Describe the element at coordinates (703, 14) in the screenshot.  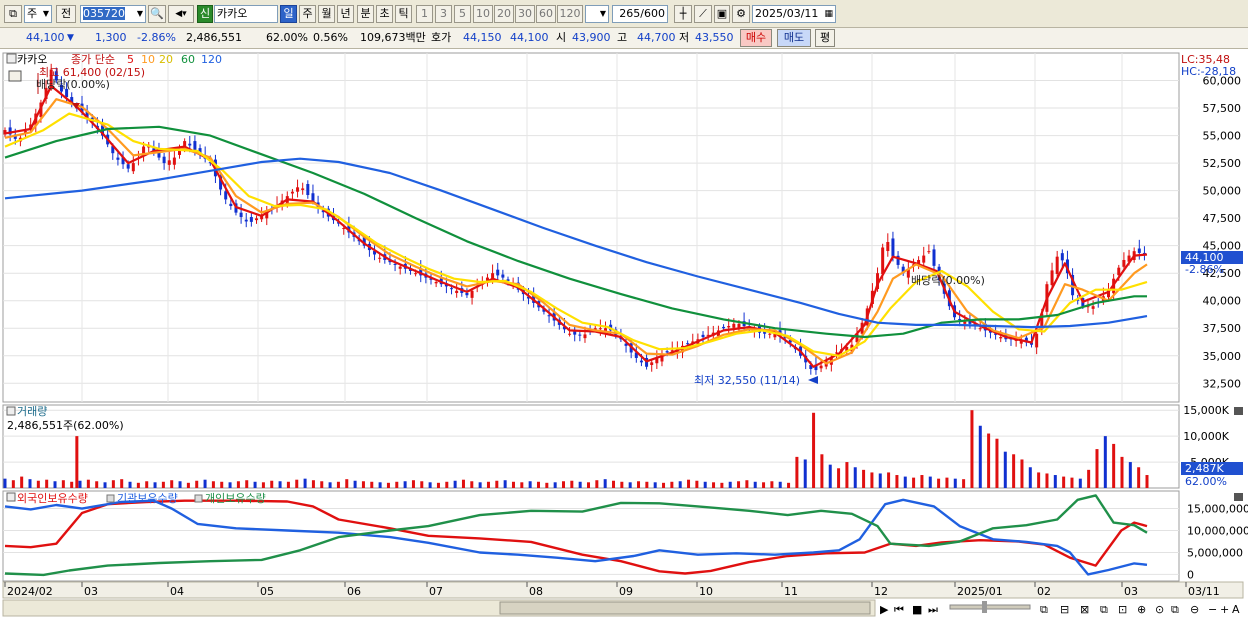
I see `crosshair-icon: ⟋` at that location.